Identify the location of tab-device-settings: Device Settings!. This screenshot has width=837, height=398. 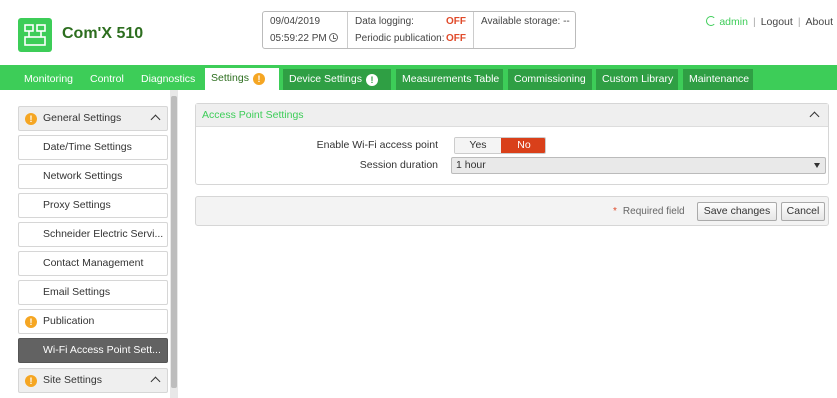
(337, 79).